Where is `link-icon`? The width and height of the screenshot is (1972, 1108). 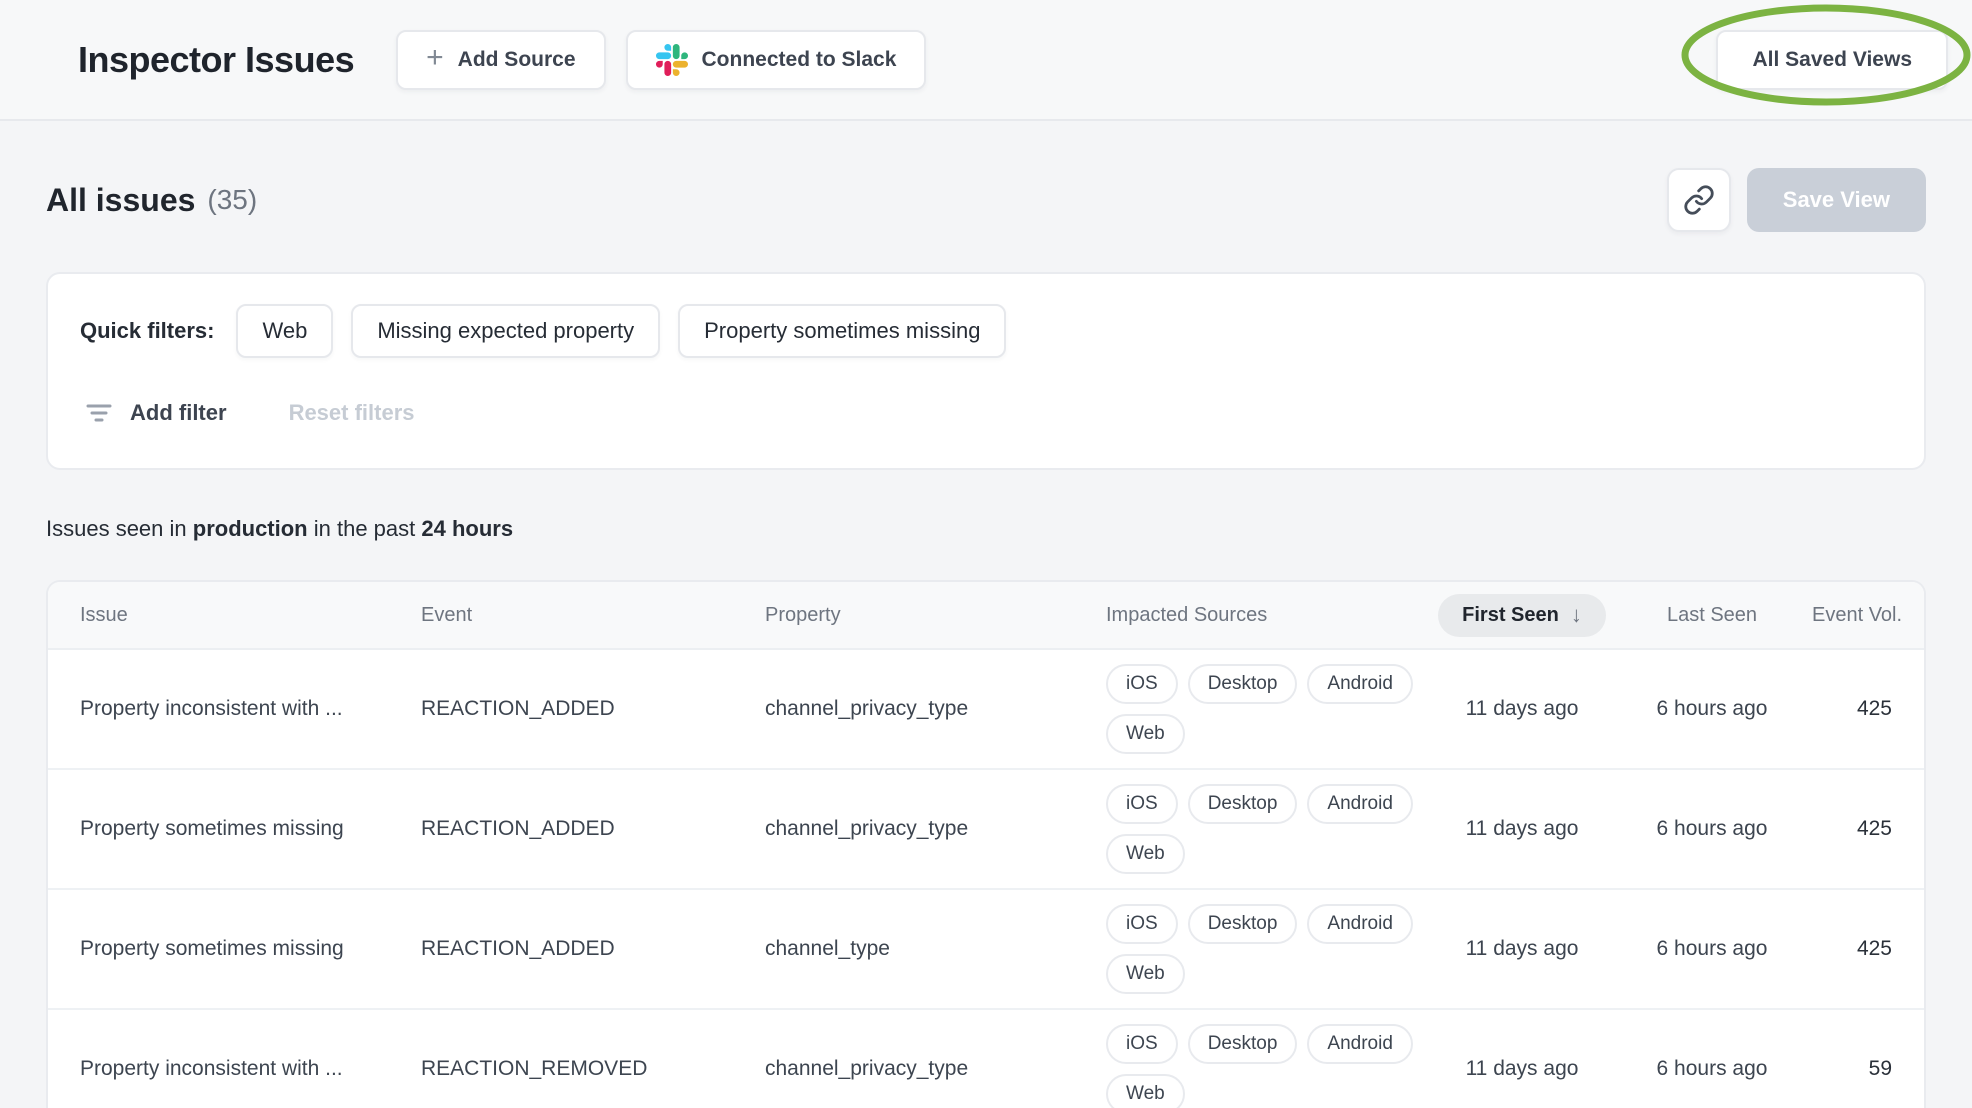 link-icon is located at coordinates (1699, 200).